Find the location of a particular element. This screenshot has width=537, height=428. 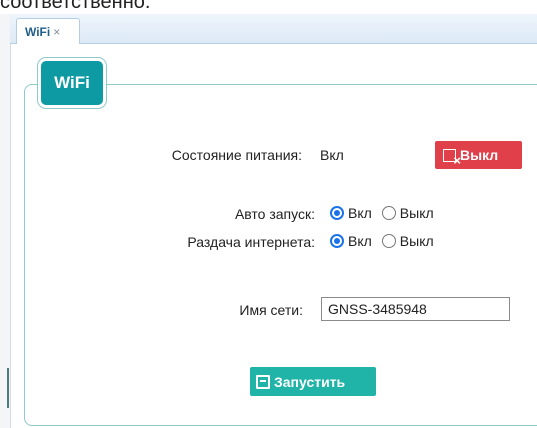

auto-start-label: Авто запуск: is located at coordinates (274, 214).